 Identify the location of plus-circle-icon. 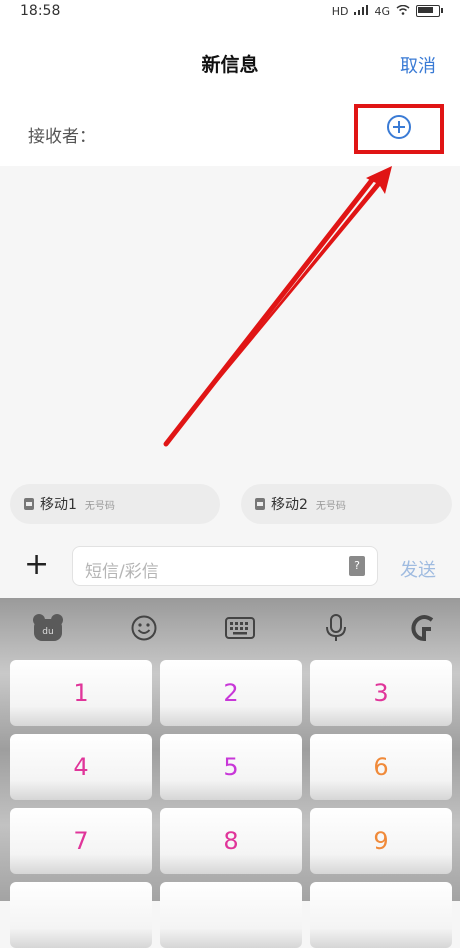
(399, 129).